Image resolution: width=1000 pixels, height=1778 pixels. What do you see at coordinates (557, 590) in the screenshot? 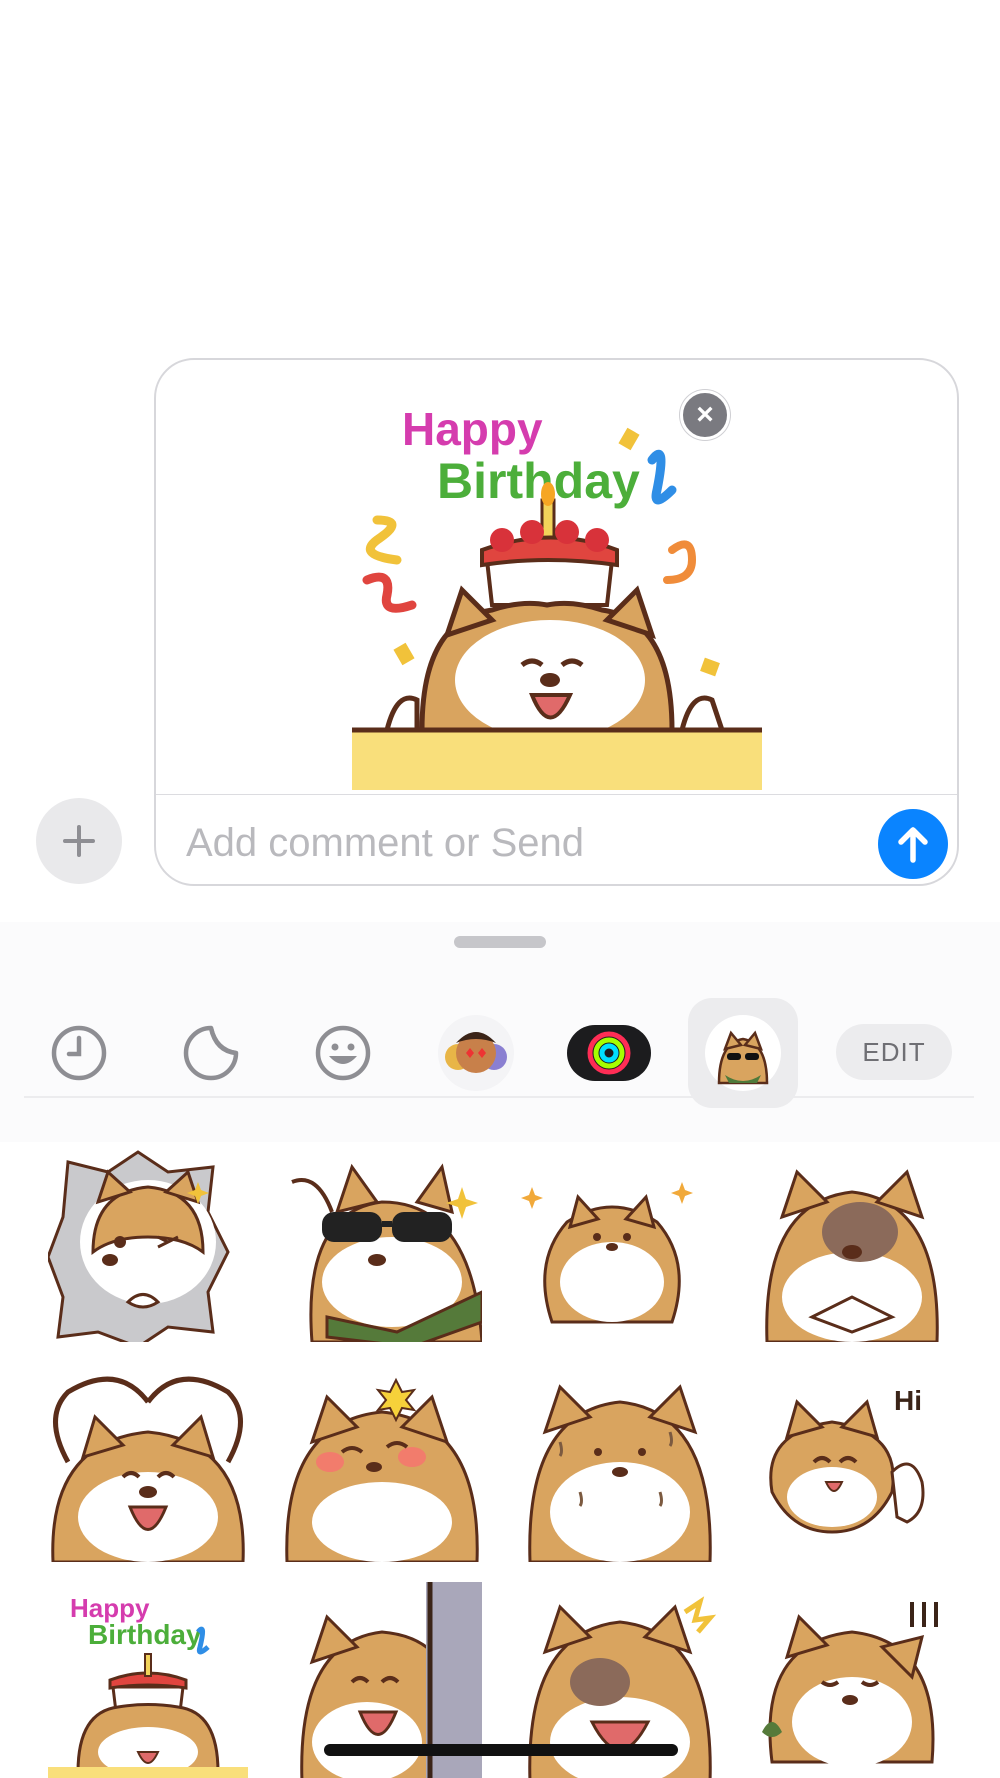
I see `attached-birthday-sticker: Happy Birthday` at bounding box center [557, 590].